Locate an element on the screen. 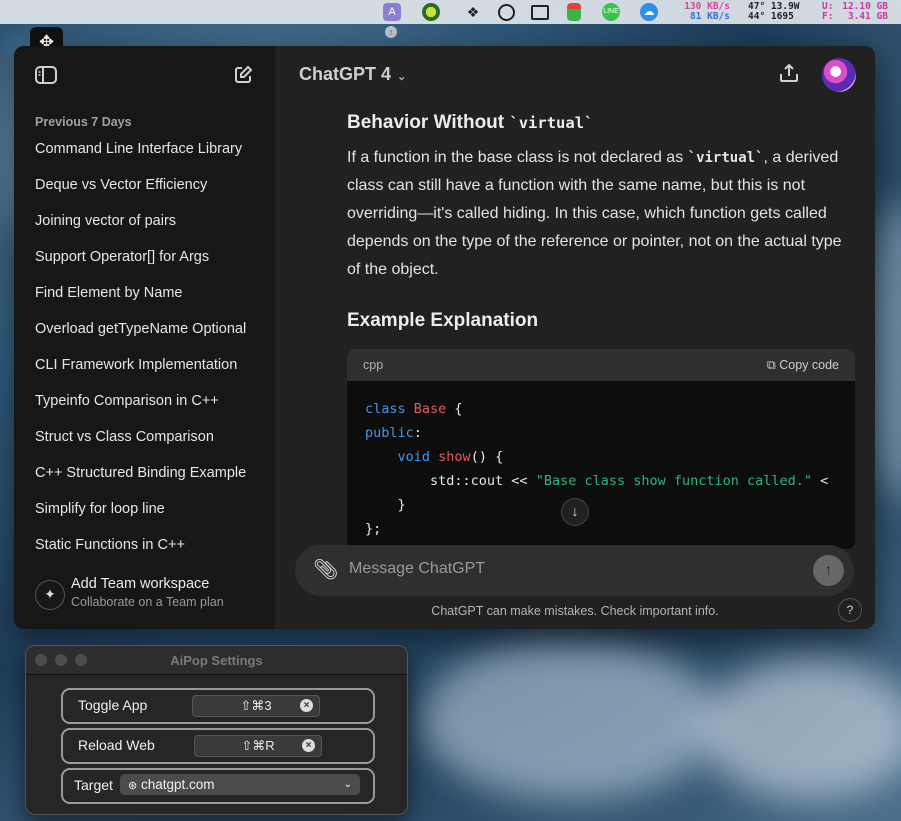 The image size is (901, 821). chat-history-item: C++ Structured Binding Example is located at coordinates (151, 478).